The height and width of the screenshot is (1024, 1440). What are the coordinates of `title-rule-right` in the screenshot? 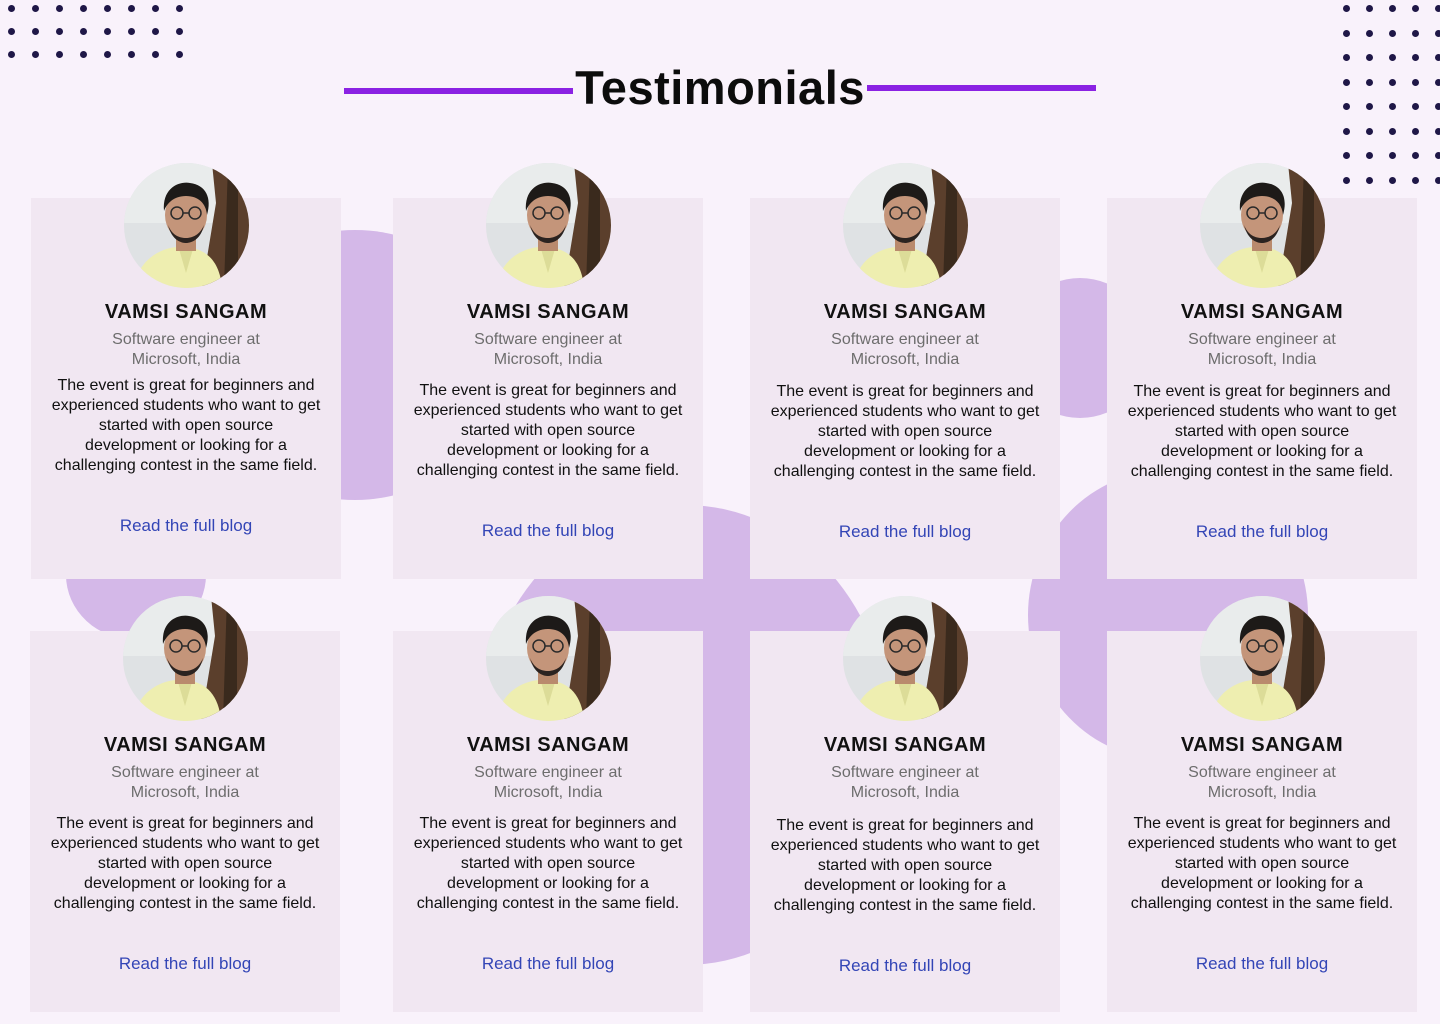 It's located at (981, 88).